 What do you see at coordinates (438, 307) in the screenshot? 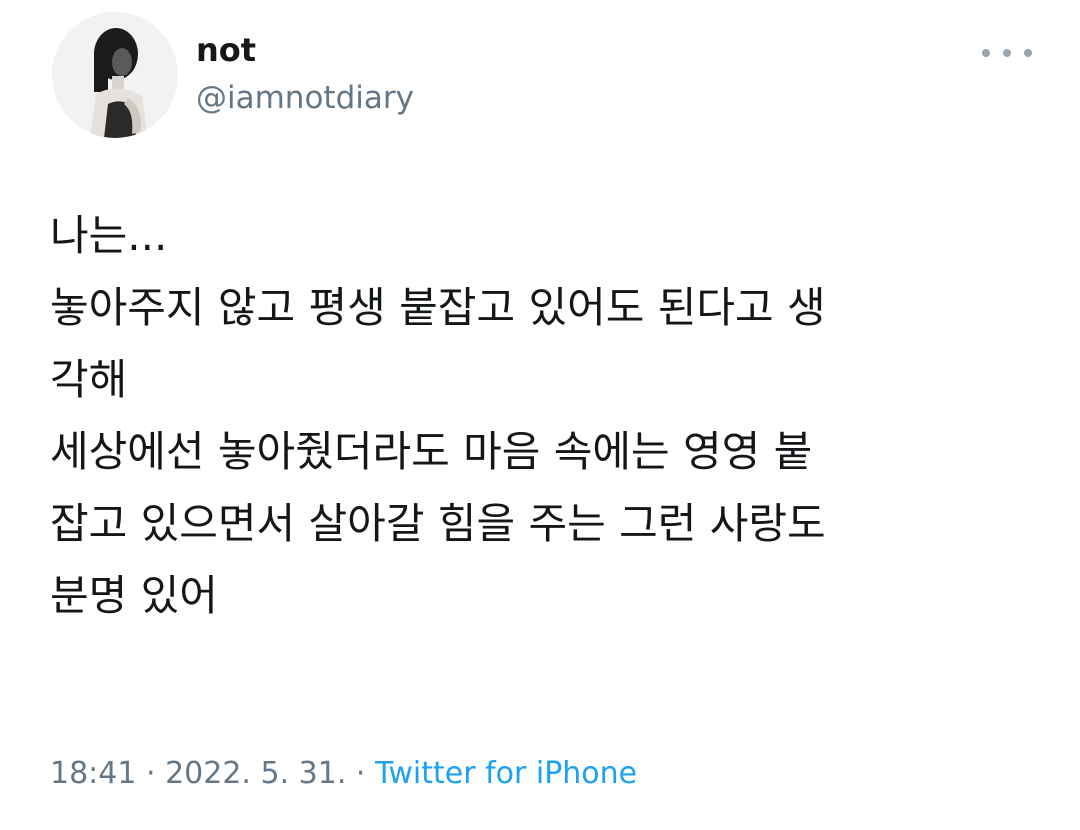
I see `tweet-text-line: 놓아주지 않고 평생 붙잡고 있어도 된다고 생` at bounding box center [438, 307].